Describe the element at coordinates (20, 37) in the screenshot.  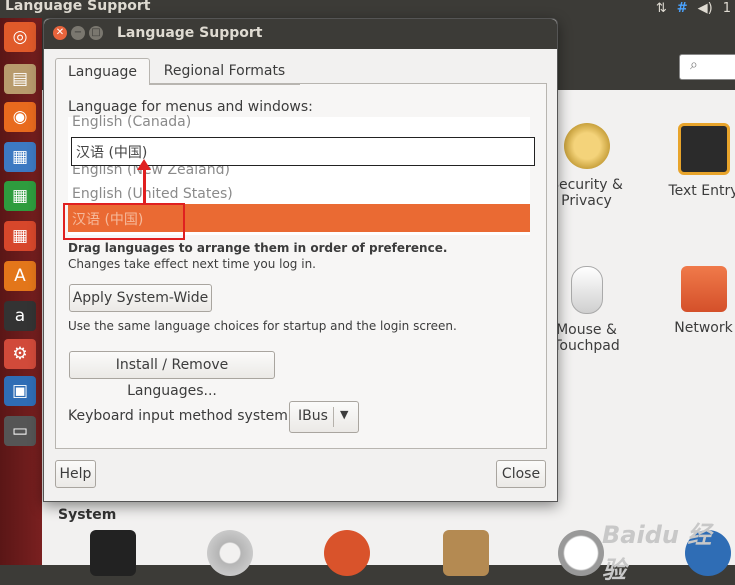
I see `ubuntu-dash-icon: ◎` at that location.